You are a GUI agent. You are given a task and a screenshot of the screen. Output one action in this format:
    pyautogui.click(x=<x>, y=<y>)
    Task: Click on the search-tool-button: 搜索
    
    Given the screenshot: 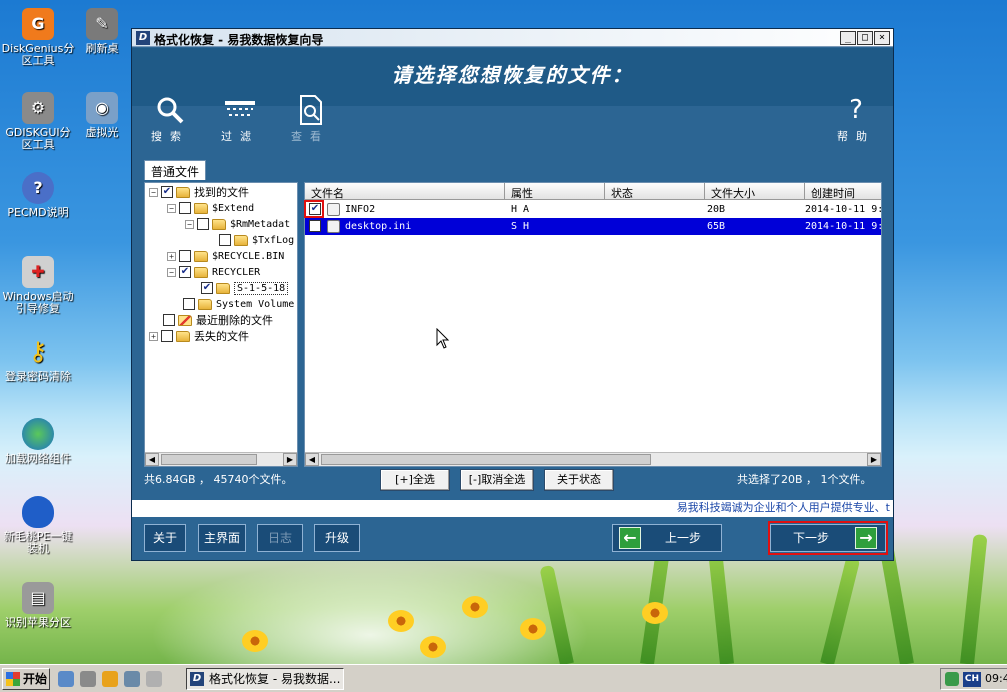 What is the action you would take?
    pyautogui.click(x=170, y=118)
    